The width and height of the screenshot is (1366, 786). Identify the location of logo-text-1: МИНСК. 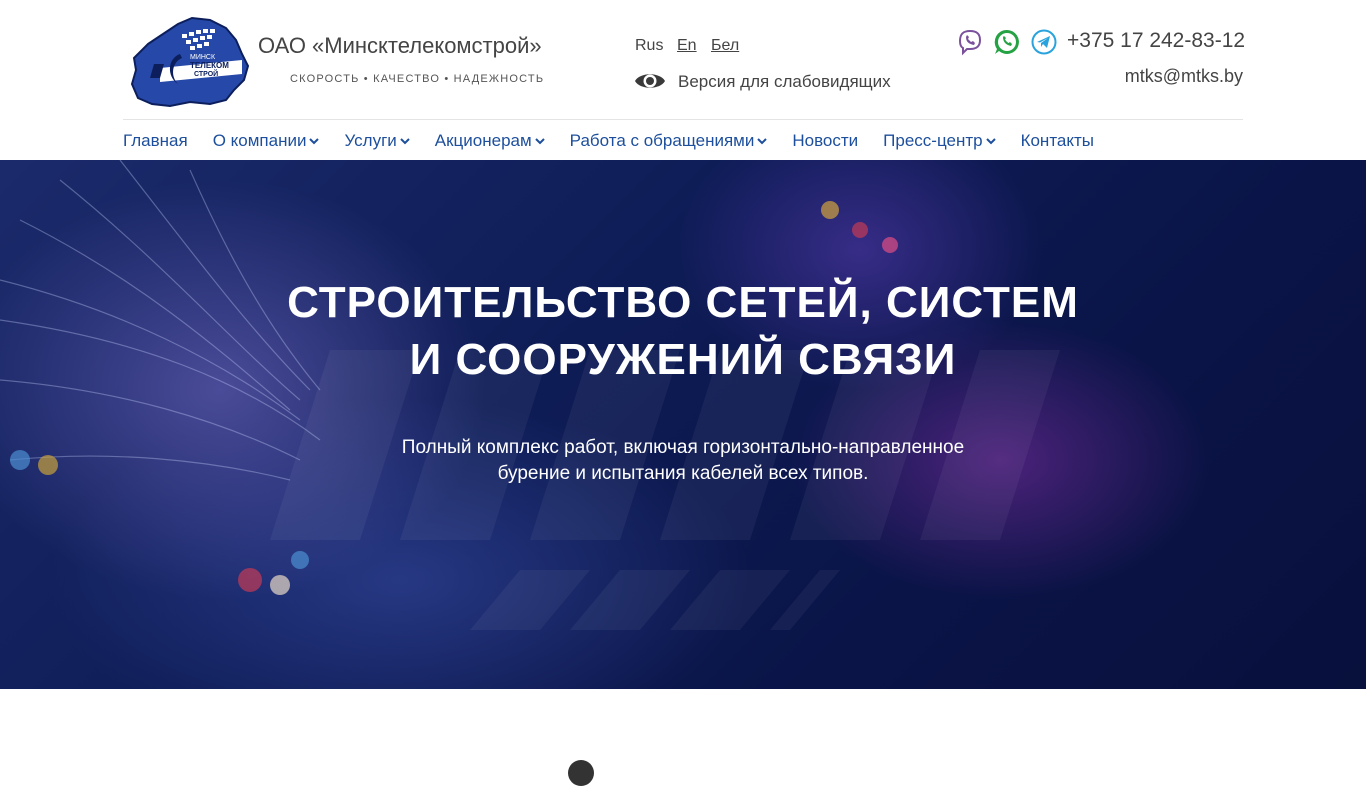
(203, 57).